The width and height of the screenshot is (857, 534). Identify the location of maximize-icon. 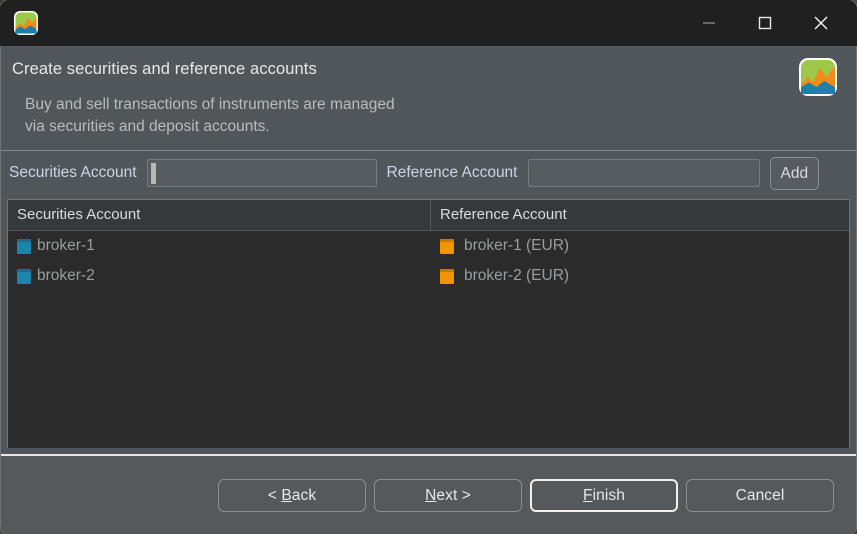
(765, 23).